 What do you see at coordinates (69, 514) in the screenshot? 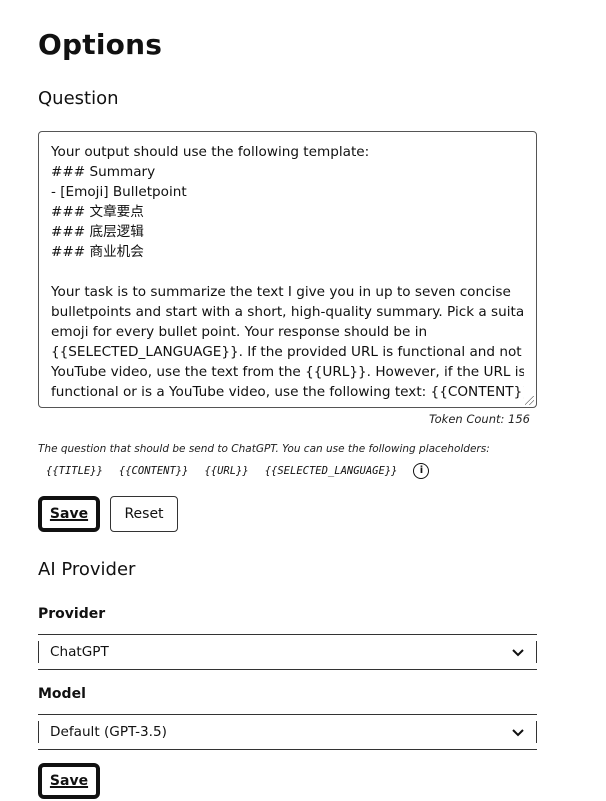
I see `save-question-button: Save` at bounding box center [69, 514].